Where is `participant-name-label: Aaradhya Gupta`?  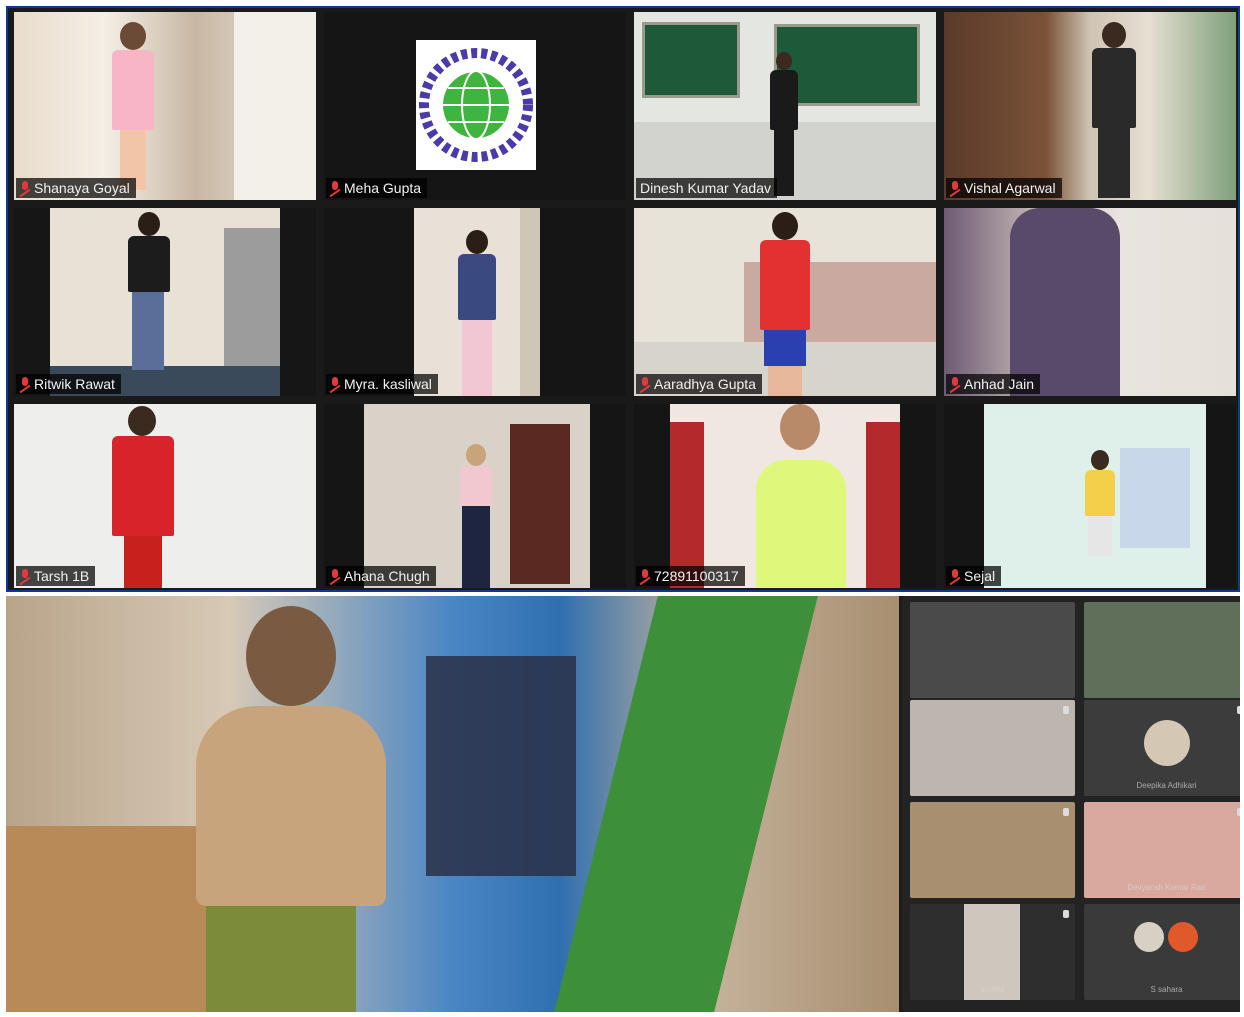 participant-name-label: Aaradhya Gupta is located at coordinates (699, 384).